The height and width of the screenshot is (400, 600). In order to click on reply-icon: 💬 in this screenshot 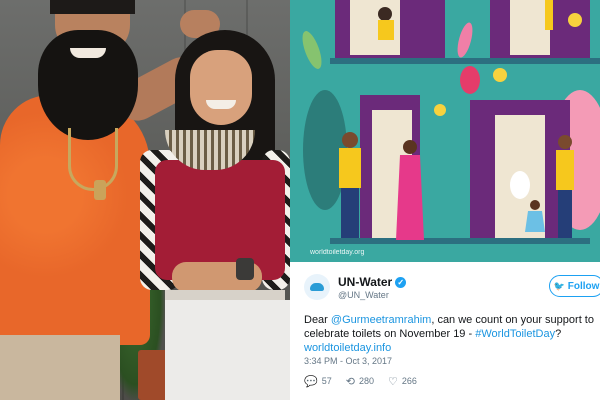, I will do `click(311, 381)`.